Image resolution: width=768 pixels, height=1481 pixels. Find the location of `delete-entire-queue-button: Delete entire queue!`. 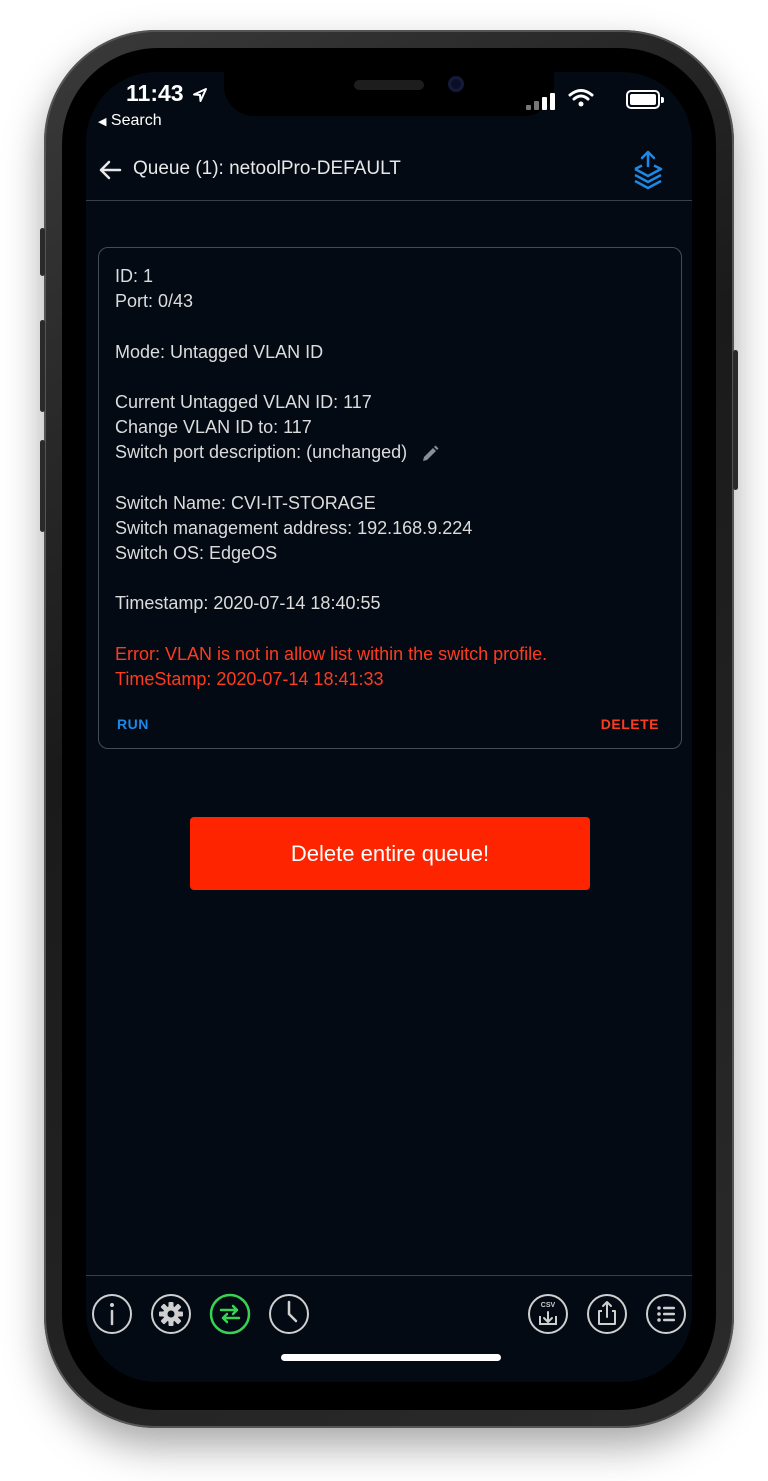

delete-entire-queue-button: Delete entire queue! is located at coordinates (390, 853).